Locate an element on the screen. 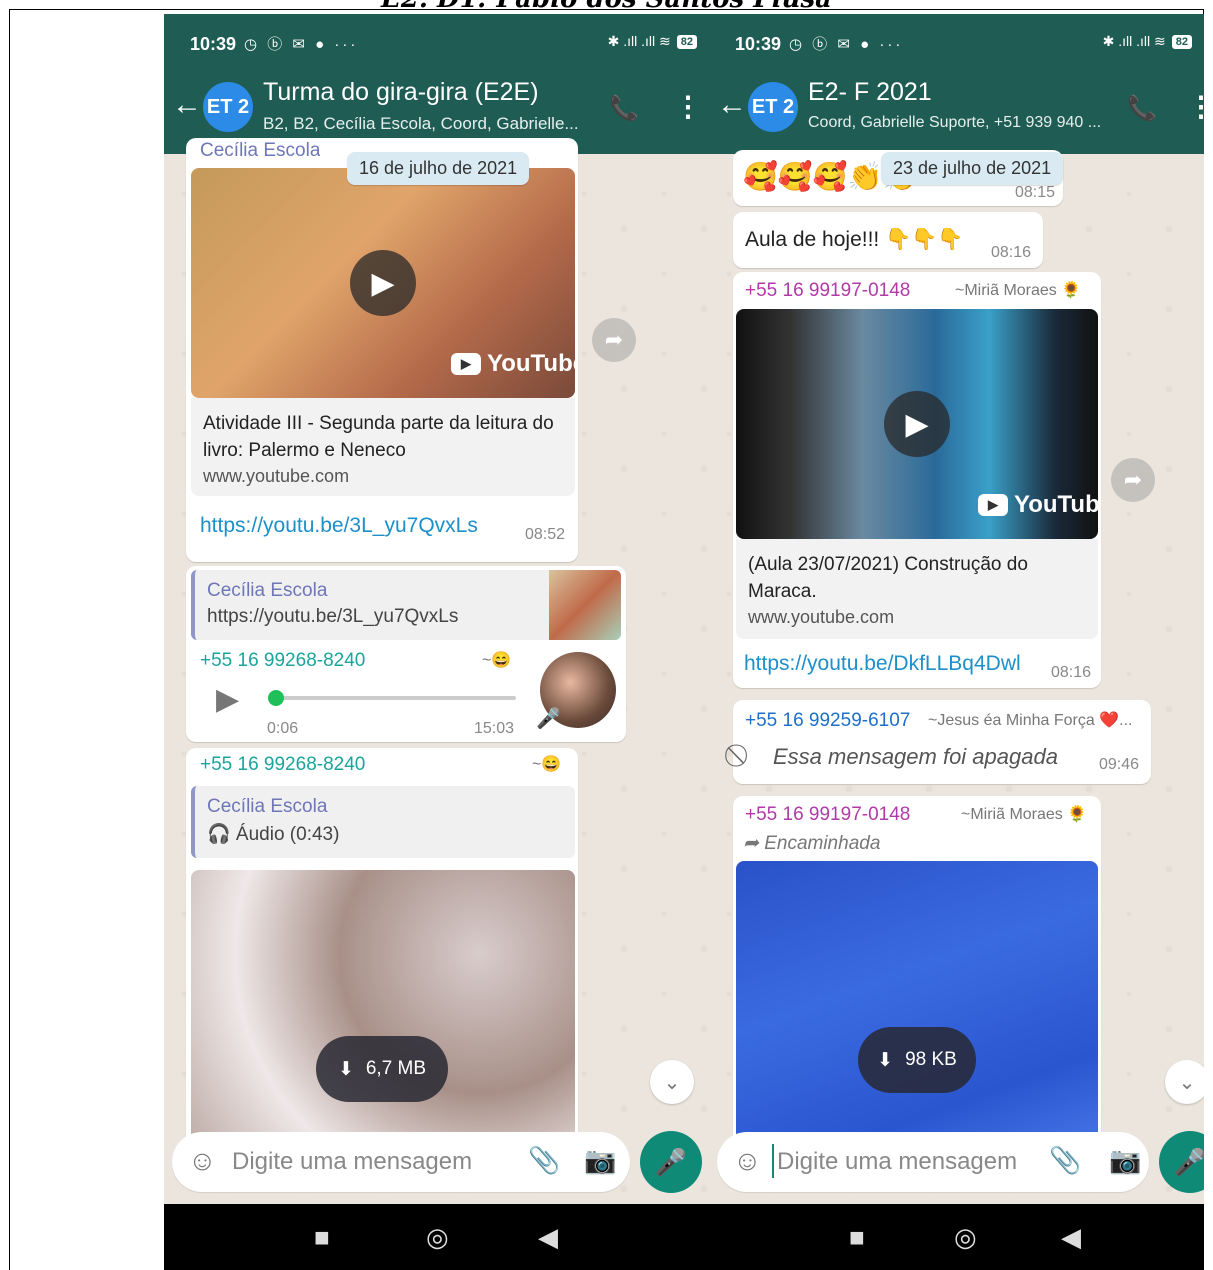 Image resolution: width=1213 pixels, height=1270 pixels. notification-icons: ◷ ⓑ ✉ ● ··· is located at coordinates (846, 44).